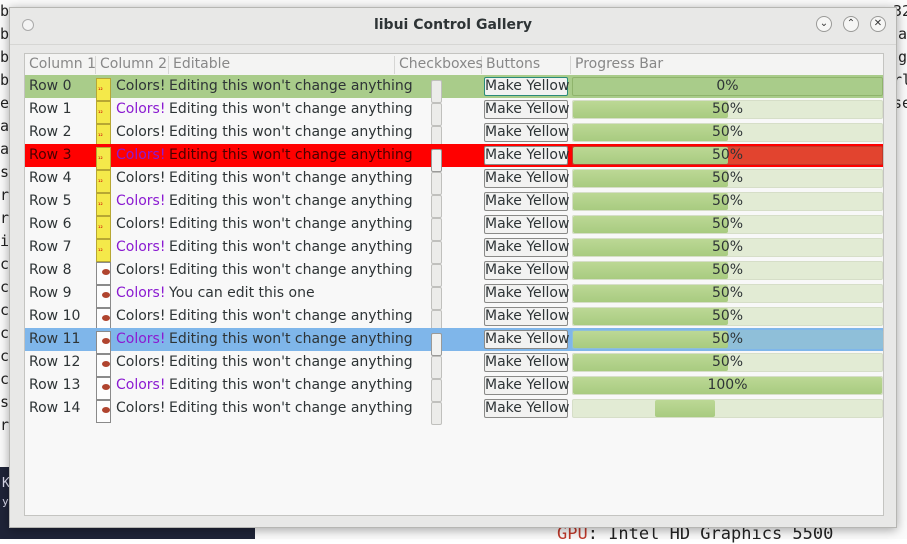 The image size is (907, 544). I want to click on row-name: Row 11, so click(55, 339).